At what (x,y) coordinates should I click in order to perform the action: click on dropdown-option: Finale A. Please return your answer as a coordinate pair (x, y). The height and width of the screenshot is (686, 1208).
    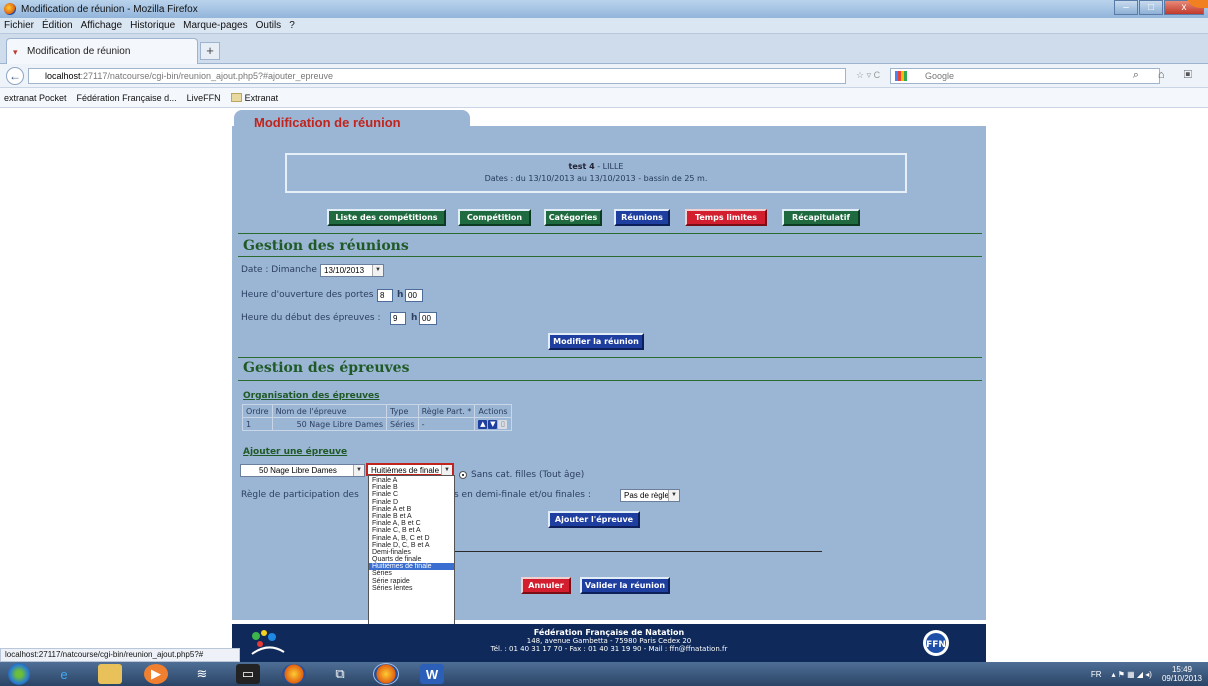
    Looking at the image, I should click on (411, 480).